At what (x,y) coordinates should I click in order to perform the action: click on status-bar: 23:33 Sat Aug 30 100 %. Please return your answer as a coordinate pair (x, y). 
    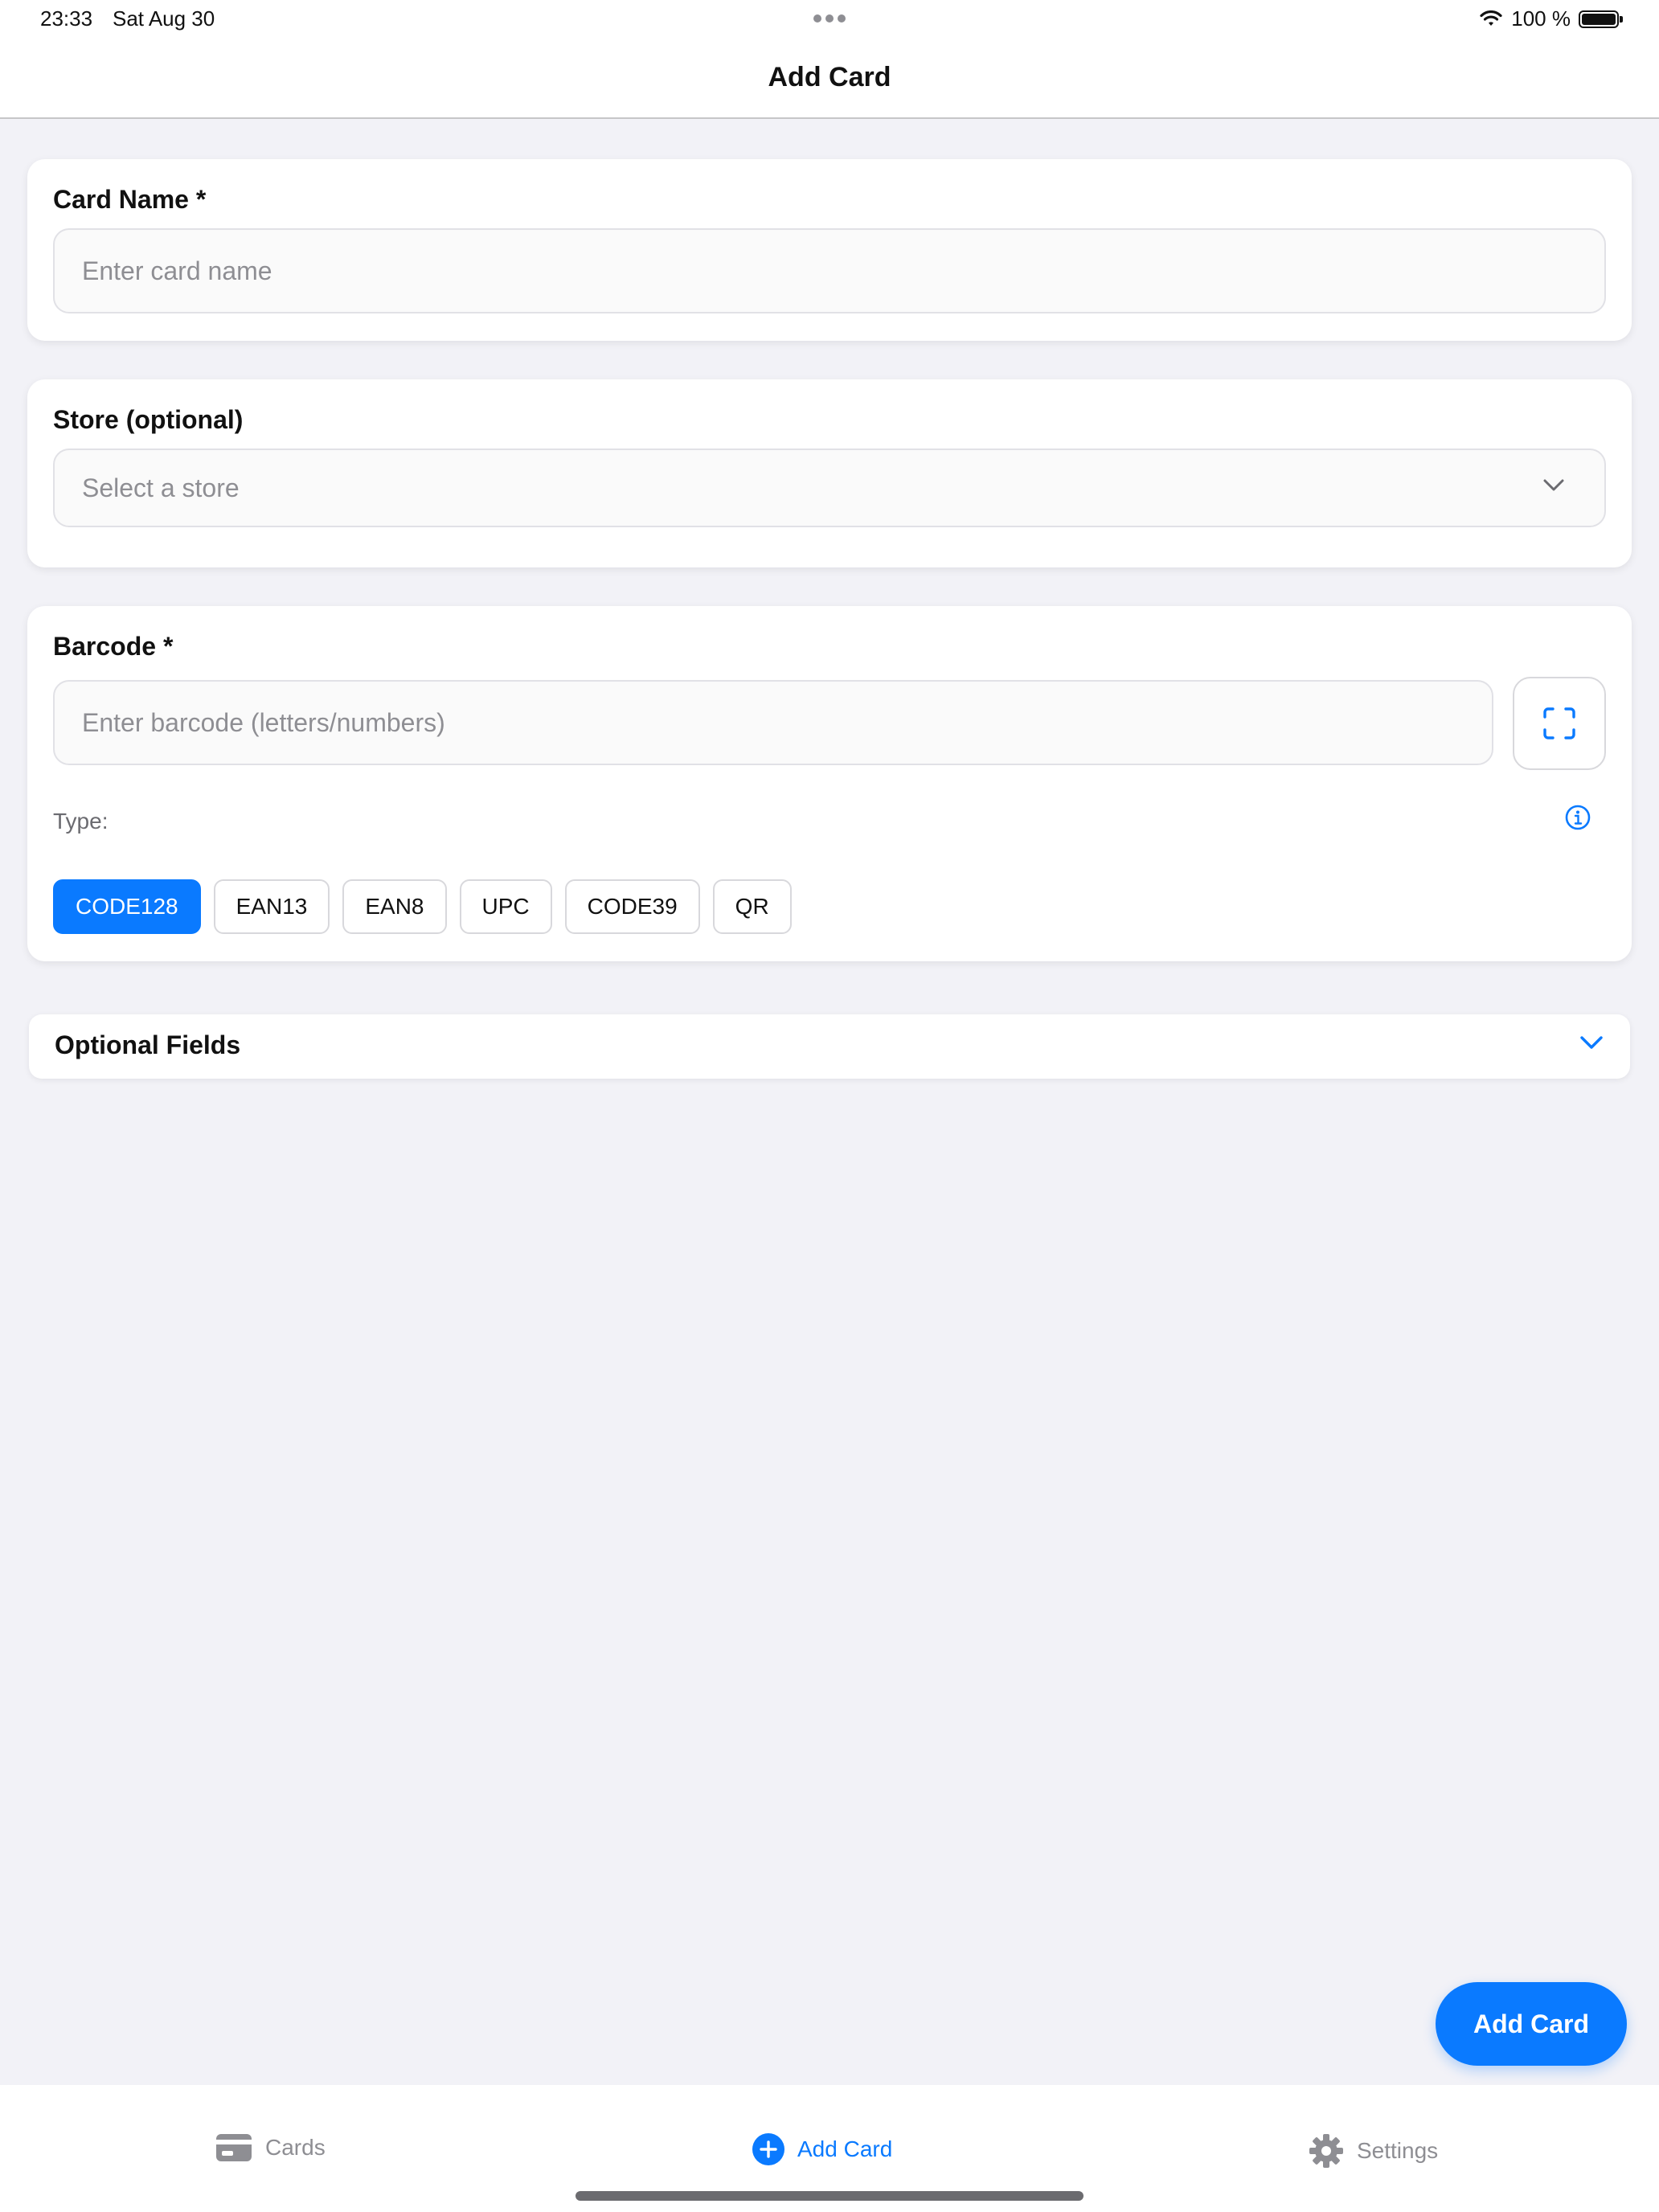
    Looking at the image, I should click on (829, 20).